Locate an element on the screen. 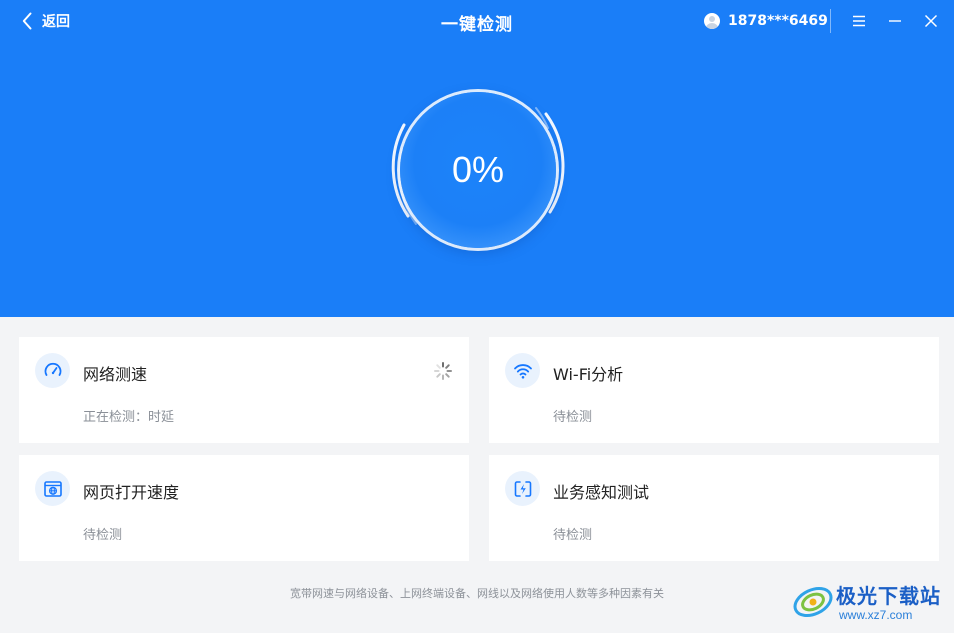 This screenshot has height=633, width=954. card-title: 网页打开速度 is located at coordinates (131, 492).